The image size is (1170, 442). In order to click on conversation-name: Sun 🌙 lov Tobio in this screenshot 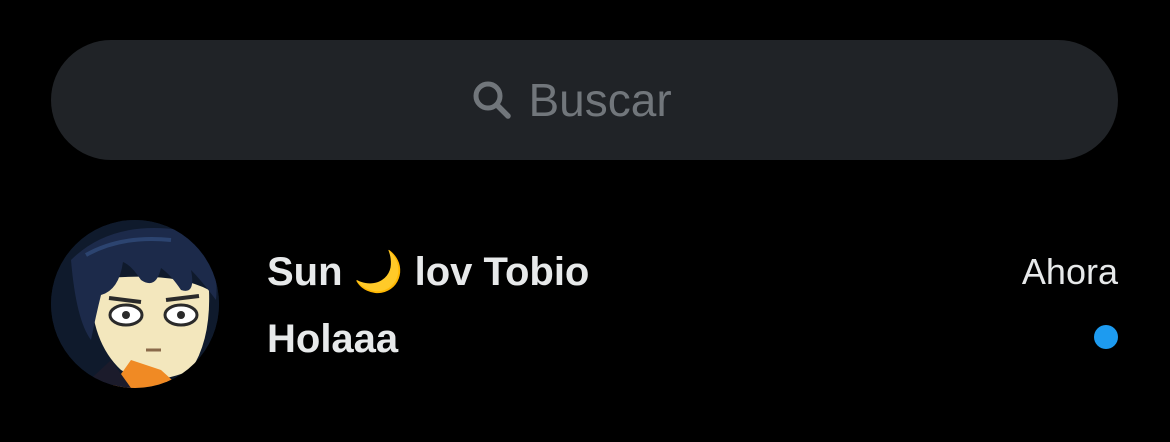, I will do `click(428, 272)`.